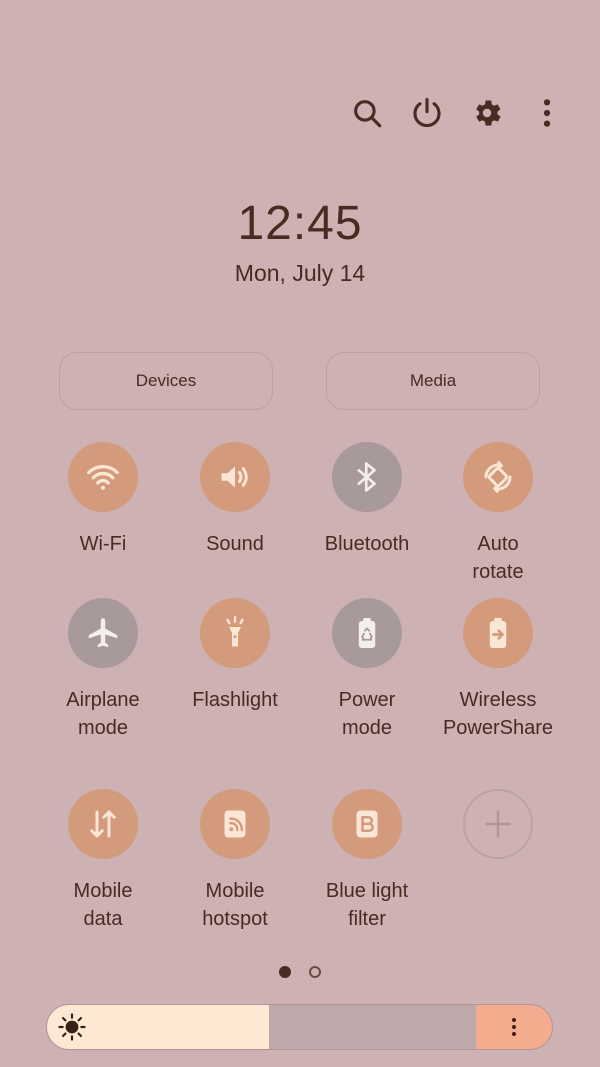  I want to click on tile-sound-label: Sound, so click(235, 544).